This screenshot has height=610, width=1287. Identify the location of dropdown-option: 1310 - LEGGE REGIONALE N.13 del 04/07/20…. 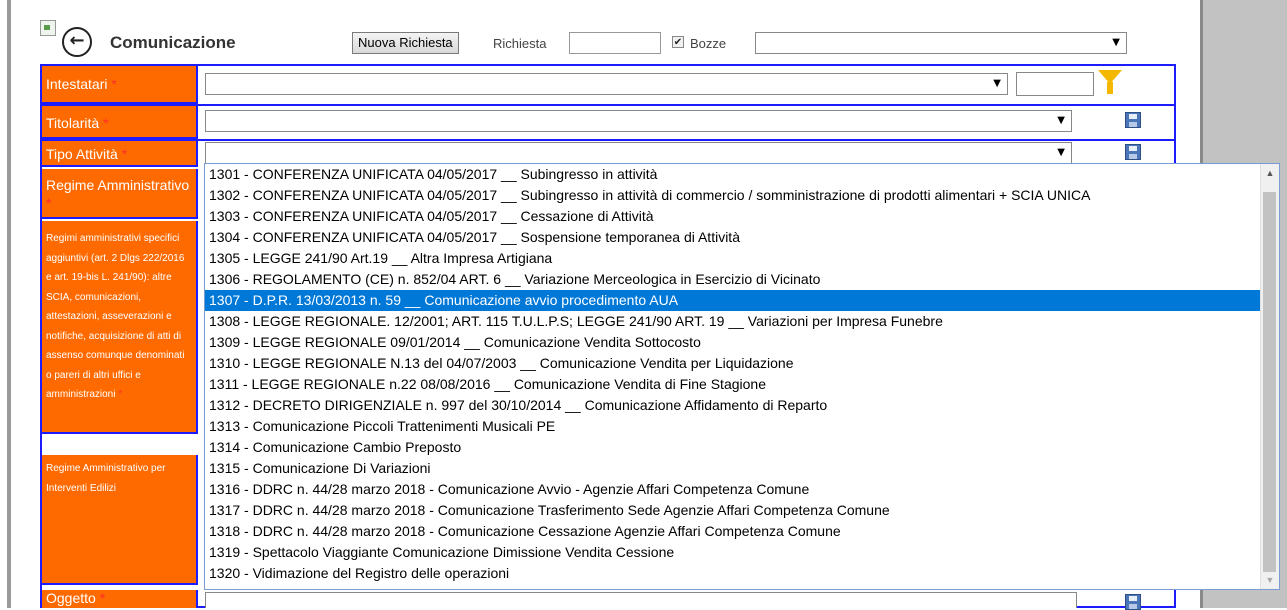
(733, 363).